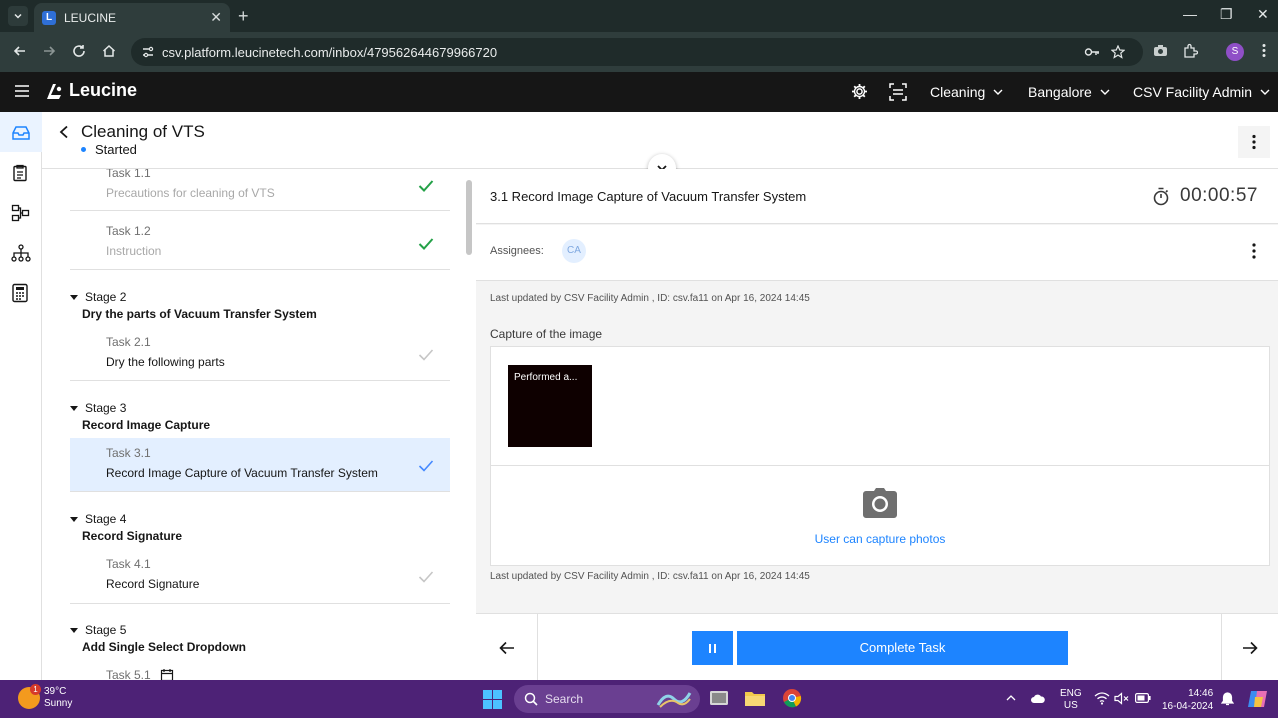 The width and height of the screenshot is (1278, 718). Describe the element at coordinates (1264, 50) in the screenshot. I see `browser-menu-icon` at that location.